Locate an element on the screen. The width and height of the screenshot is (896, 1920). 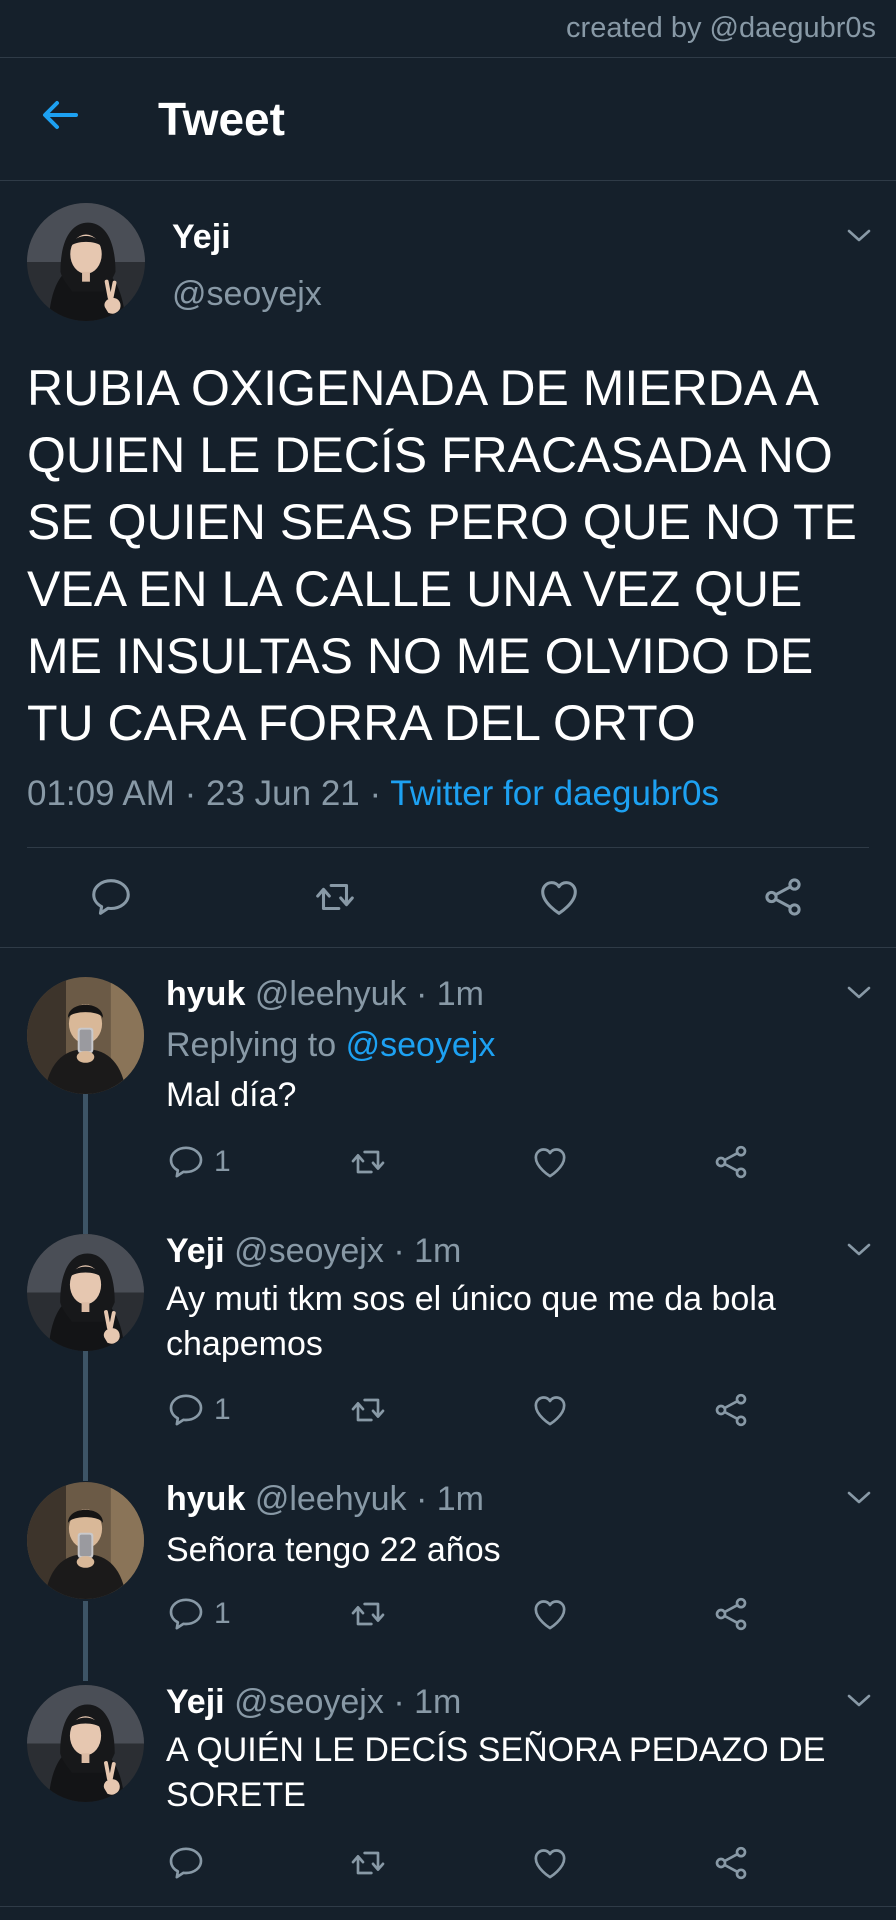
replying-to-link: @seoyejx is located at coordinates (421, 1045).